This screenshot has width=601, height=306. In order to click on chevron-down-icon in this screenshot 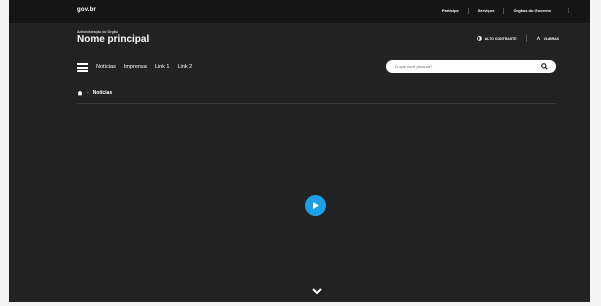, I will do `click(317, 291)`.